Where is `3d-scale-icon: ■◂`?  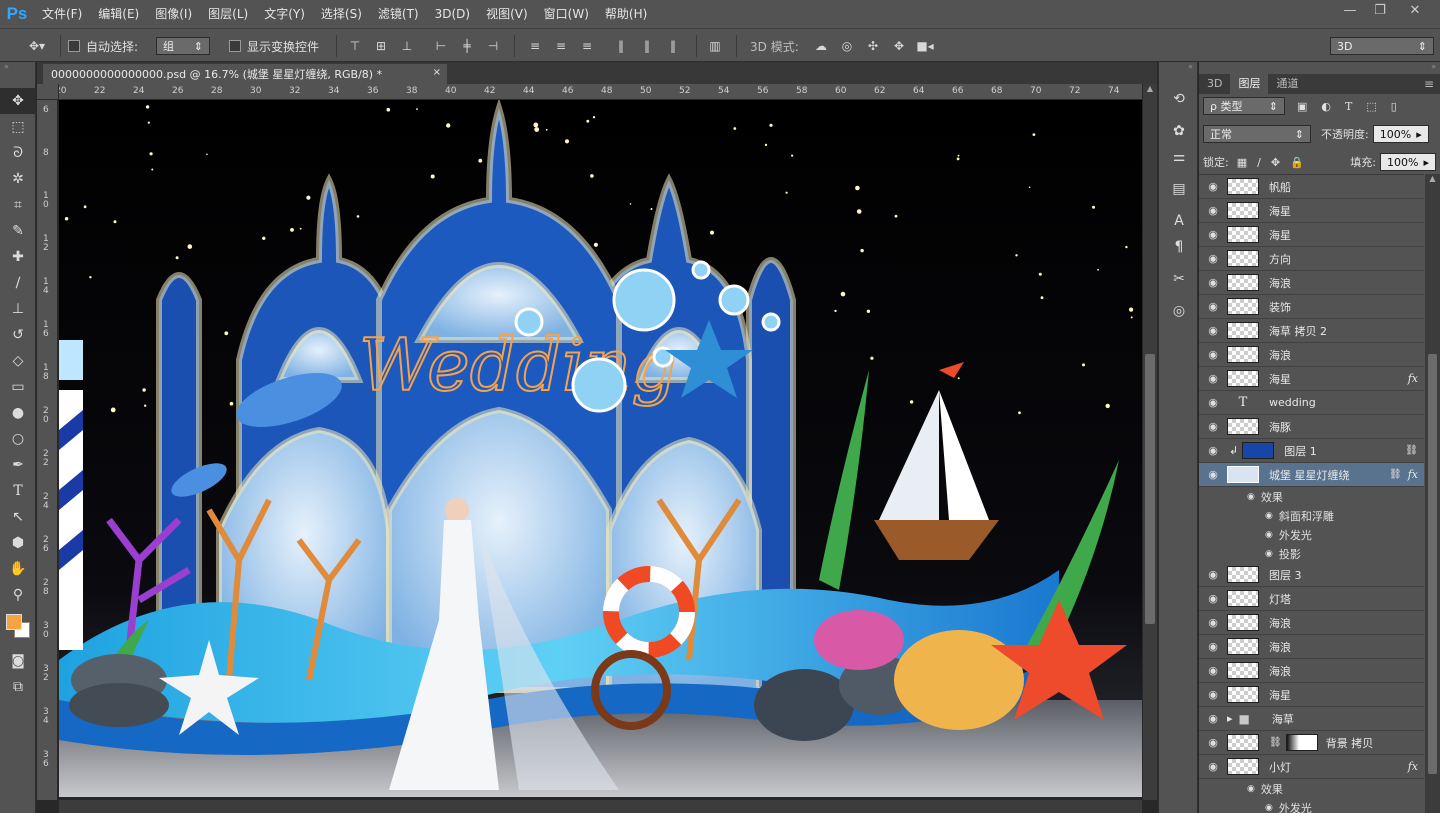 3d-scale-icon: ■◂ is located at coordinates (925, 46).